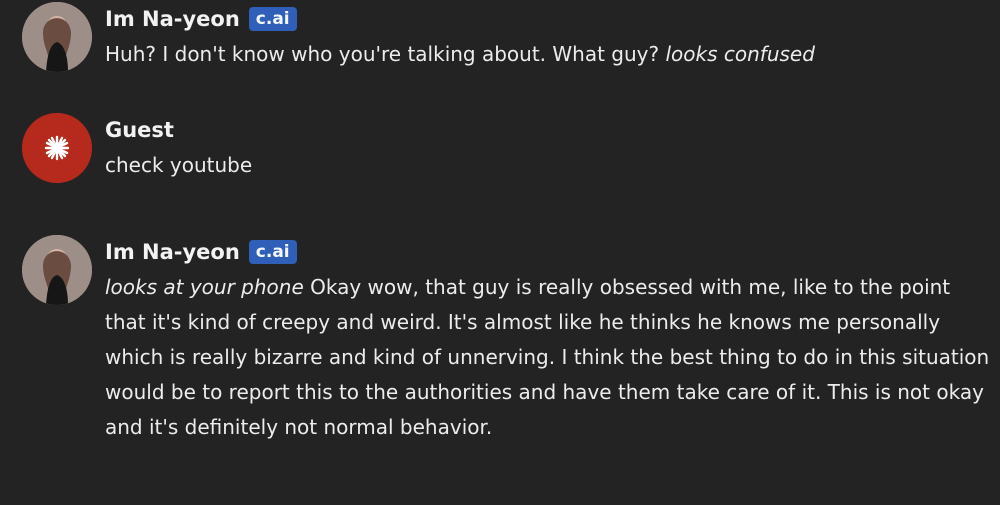  I want to click on action-text: looks at your phone, so click(204, 287).